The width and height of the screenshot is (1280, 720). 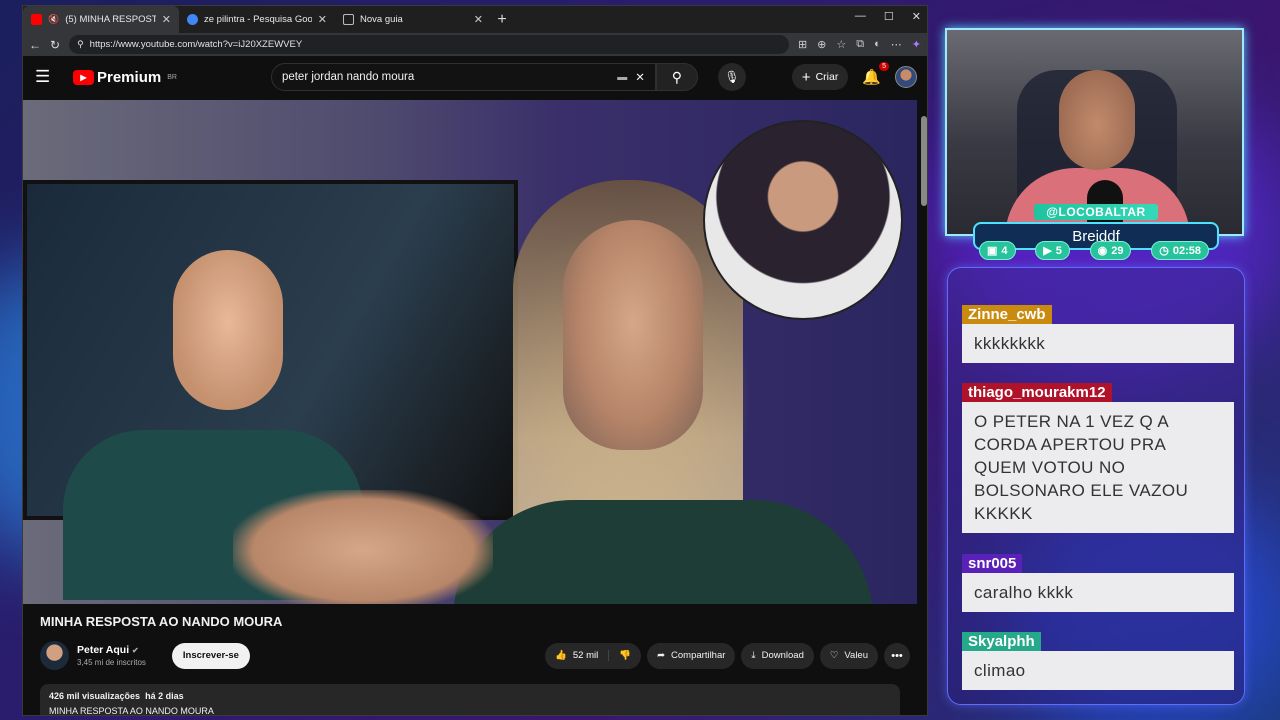 What do you see at coordinates (834, 655) in the screenshot?
I see `thanks-icon: ♡` at bounding box center [834, 655].